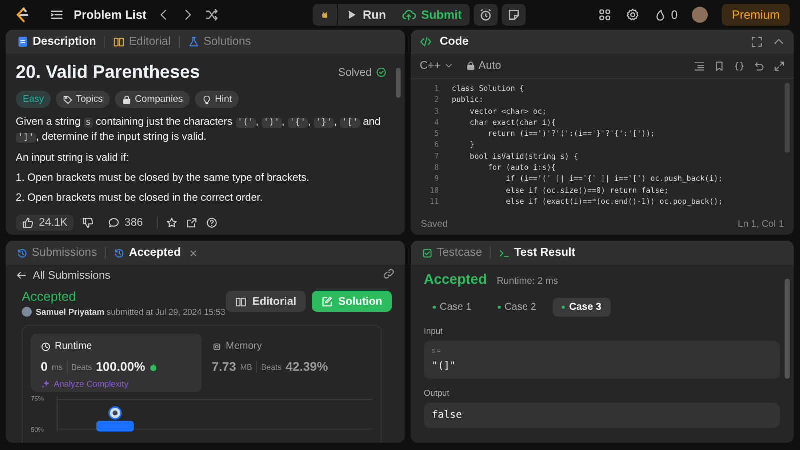  Describe the element at coordinates (452, 253) in the screenshot. I see `panel-tab: Testcase` at that location.